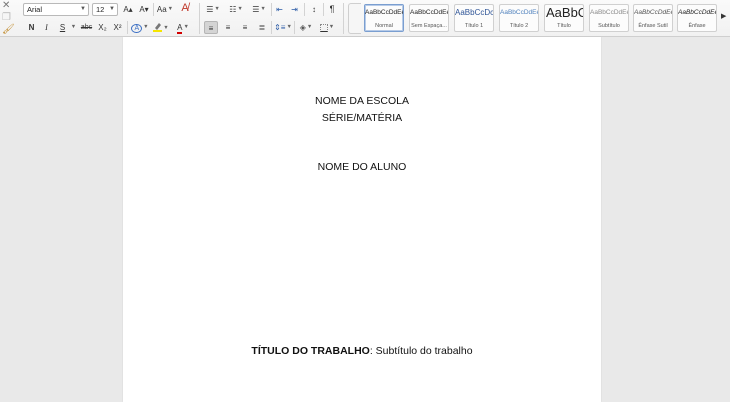 Image resolution: width=730 pixels, height=402 pixels. Describe the element at coordinates (323, 27) in the screenshot. I see `border-icon` at that location.